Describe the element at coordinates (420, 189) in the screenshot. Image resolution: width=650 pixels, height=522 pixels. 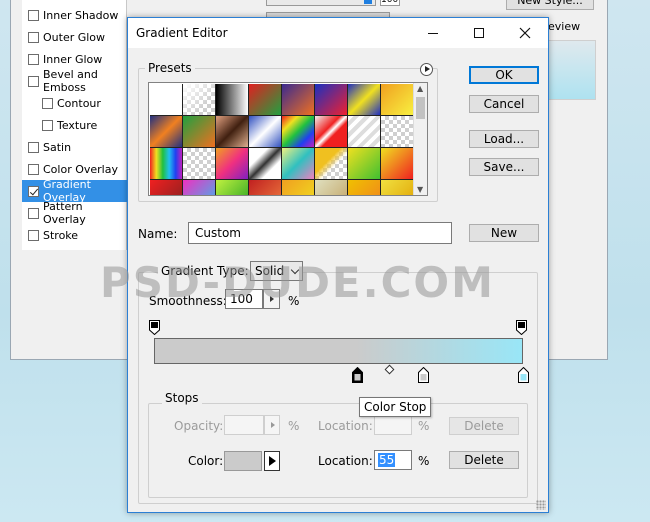
I see `scroll-down-icon: ▼` at that location.